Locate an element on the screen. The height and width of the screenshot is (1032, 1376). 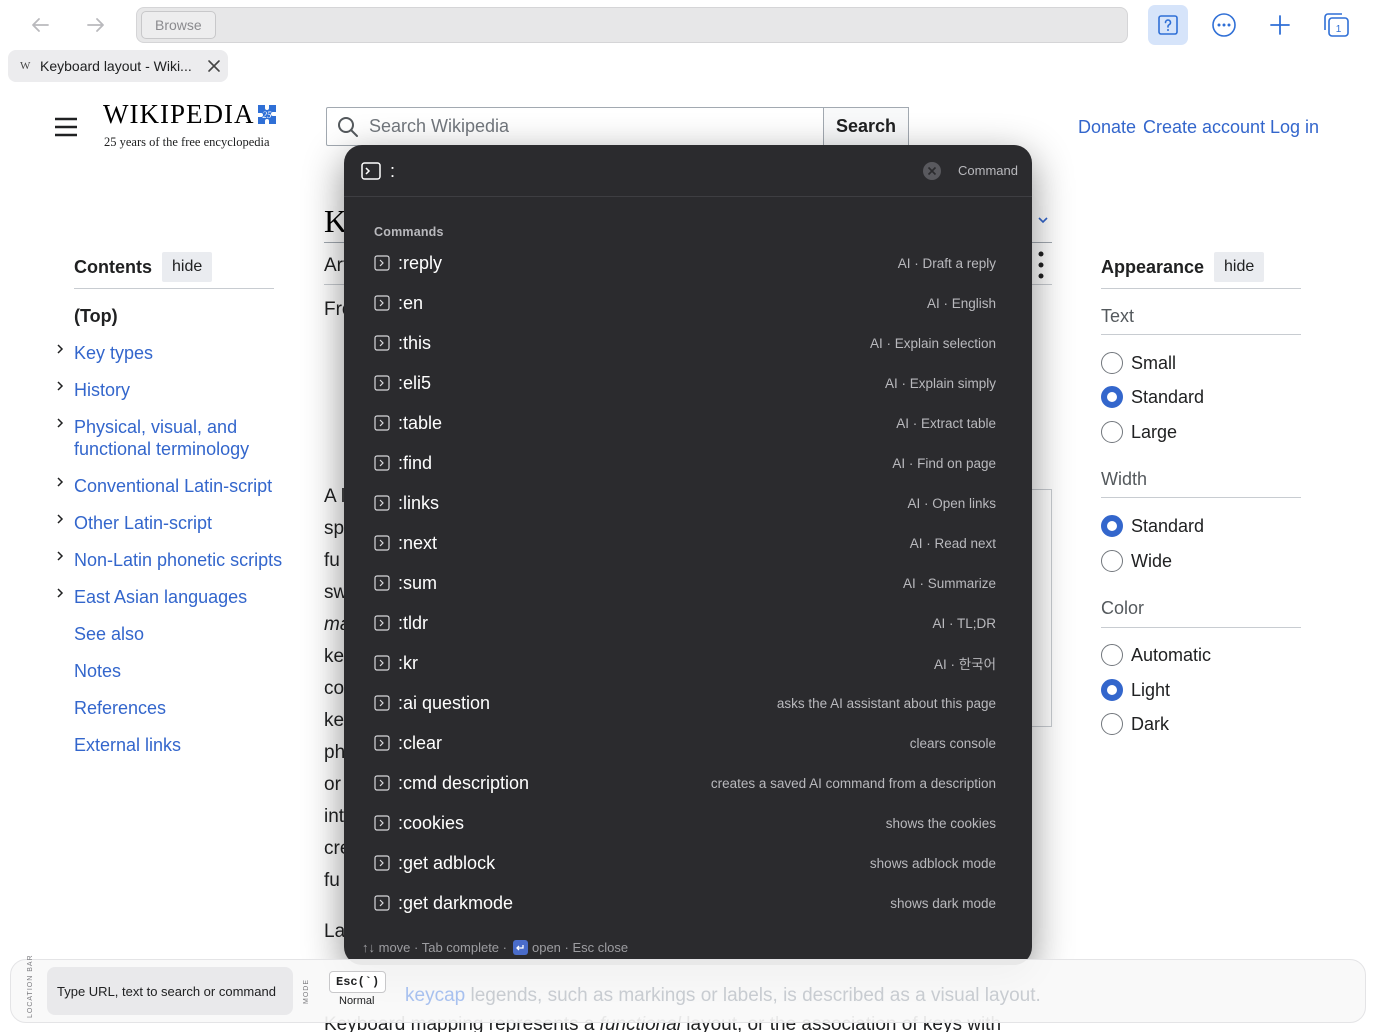
main-menu-button is located at coordinates (66, 127).